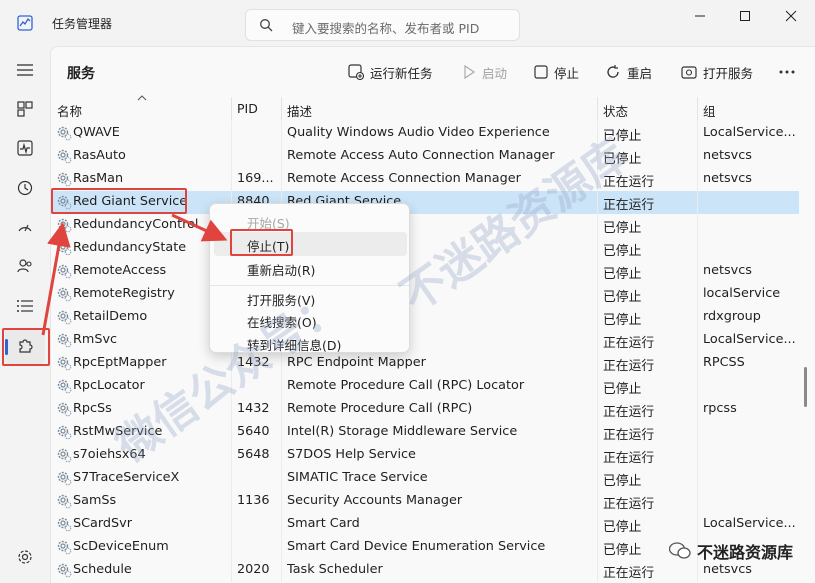 Image resolution: width=815 pixels, height=583 pixels. Describe the element at coordinates (679, 550) in the screenshot. I see `wechat-icon` at that location.